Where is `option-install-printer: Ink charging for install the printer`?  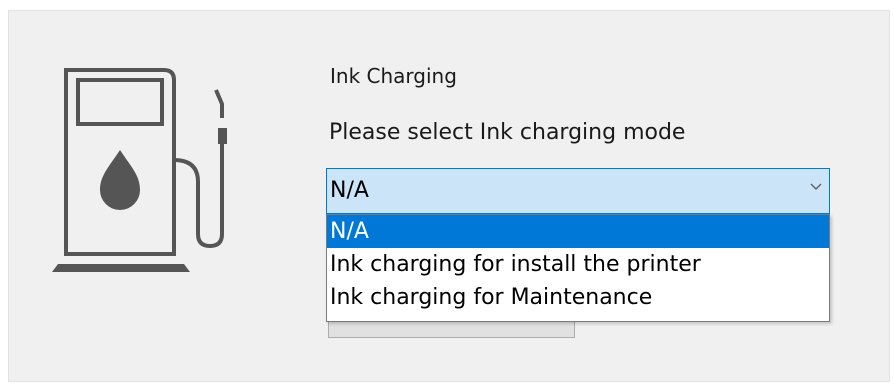
option-install-printer: Ink charging for install the printer is located at coordinates (578, 264).